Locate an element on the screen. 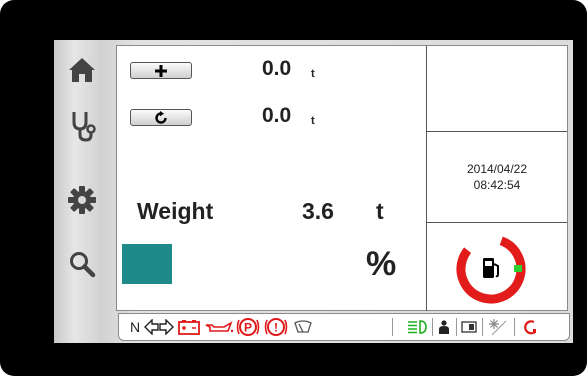 The image size is (587, 376). search-icon is located at coordinates (83, 265).